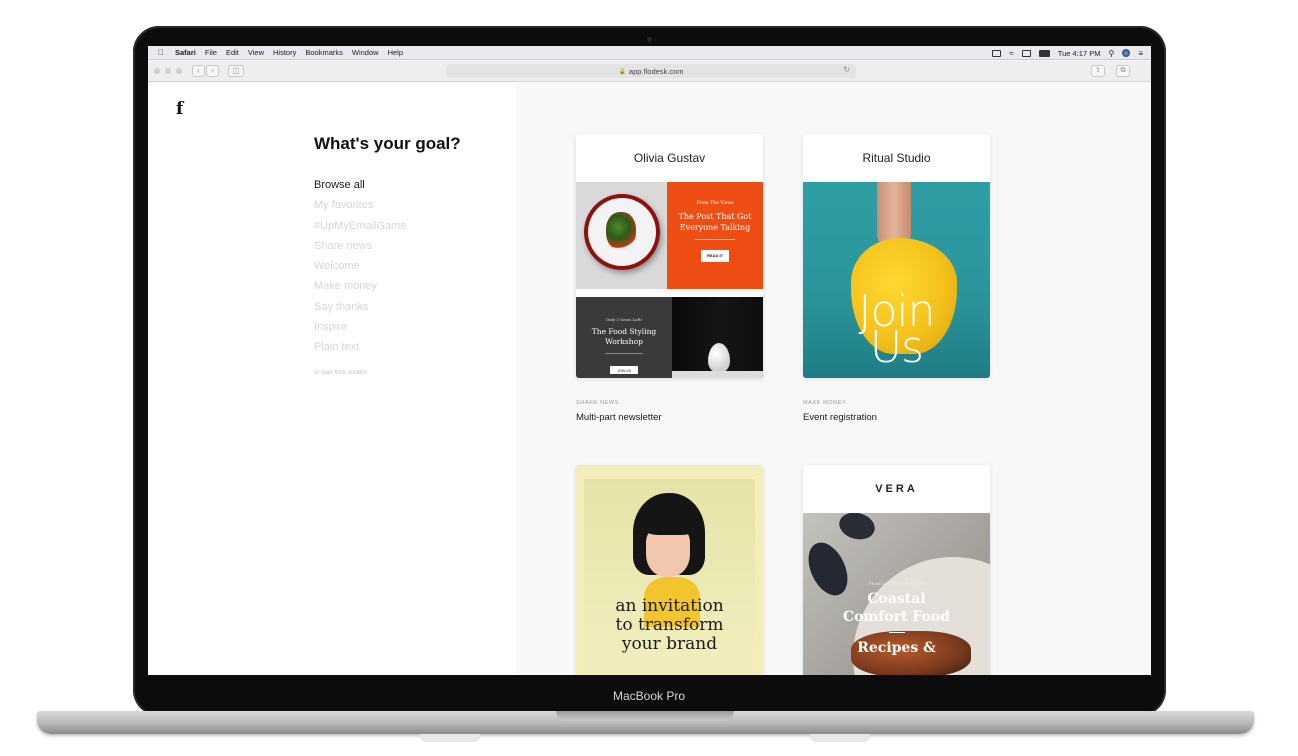 This screenshot has width=1298, height=756. What do you see at coordinates (656, 71) in the screenshot?
I see `url-text: app.flodesk.com` at bounding box center [656, 71].